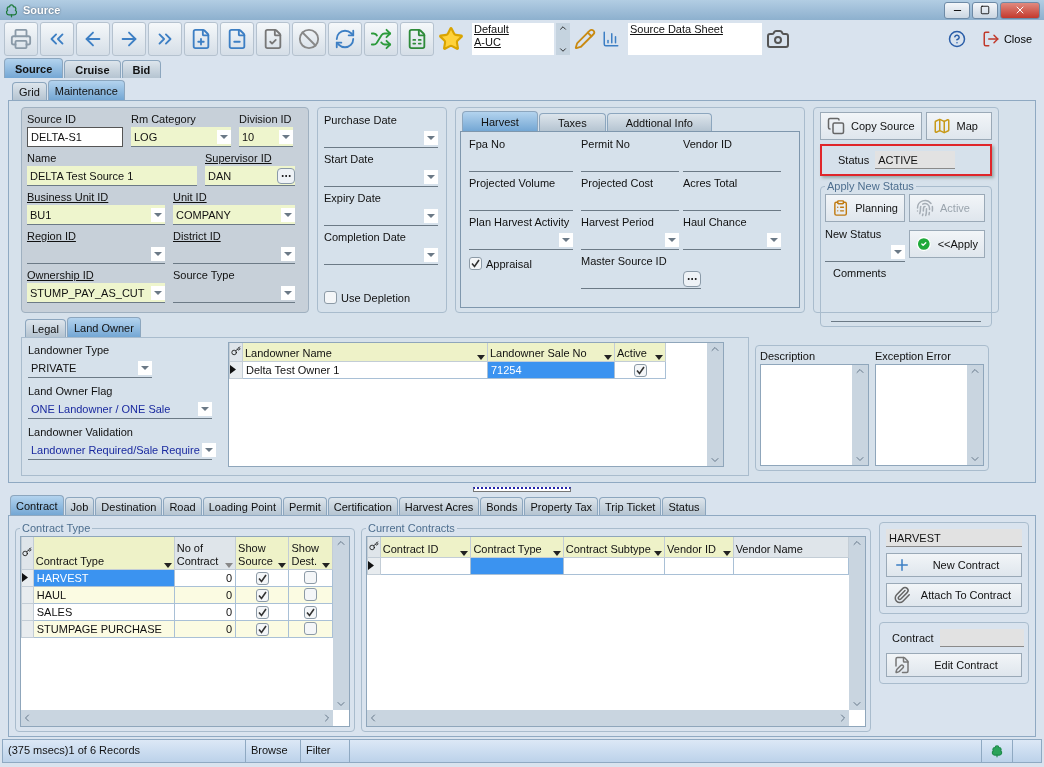 The image size is (1044, 767). Describe the element at coordinates (29, 91) in the screenshot. I see `tab: Grid` at that location.